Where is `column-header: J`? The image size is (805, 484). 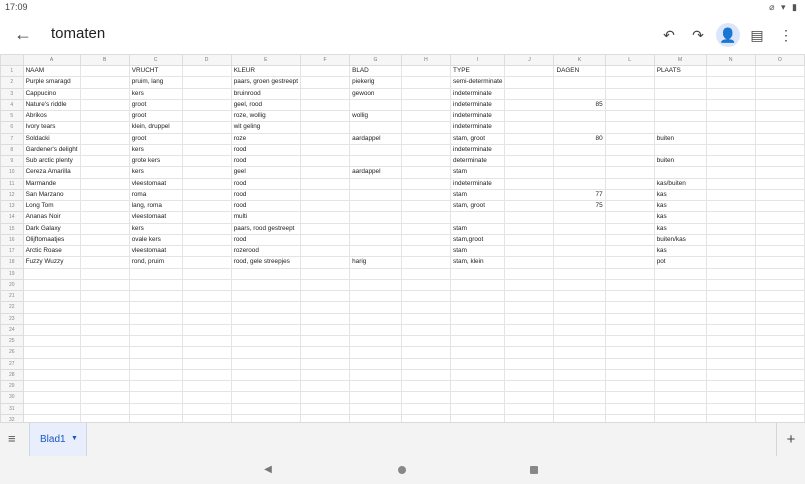 column-header: J is located at coordinates (529, 60).